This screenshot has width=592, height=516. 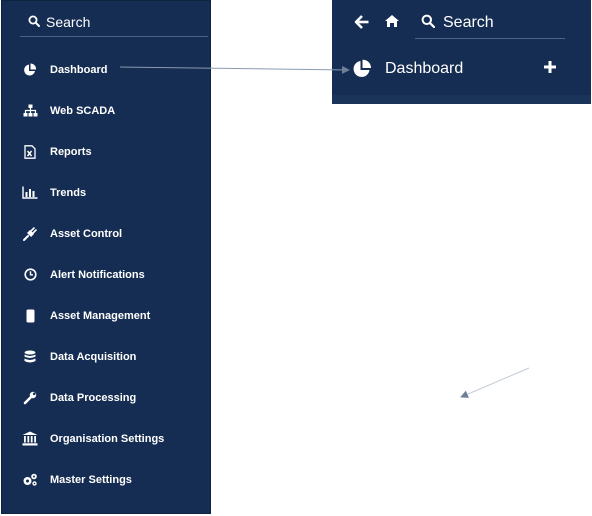 I want to click on sidebar-item-data-acquisition: Data Acquisition, so click(x=106, y=356).